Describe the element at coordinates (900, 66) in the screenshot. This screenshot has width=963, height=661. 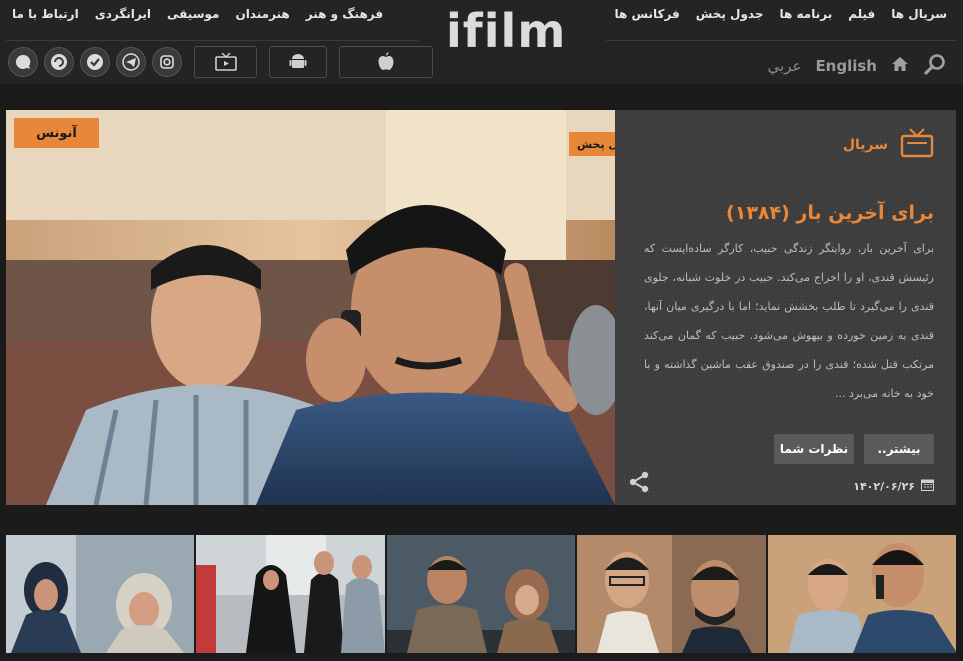
I see `home-icon` at that location.